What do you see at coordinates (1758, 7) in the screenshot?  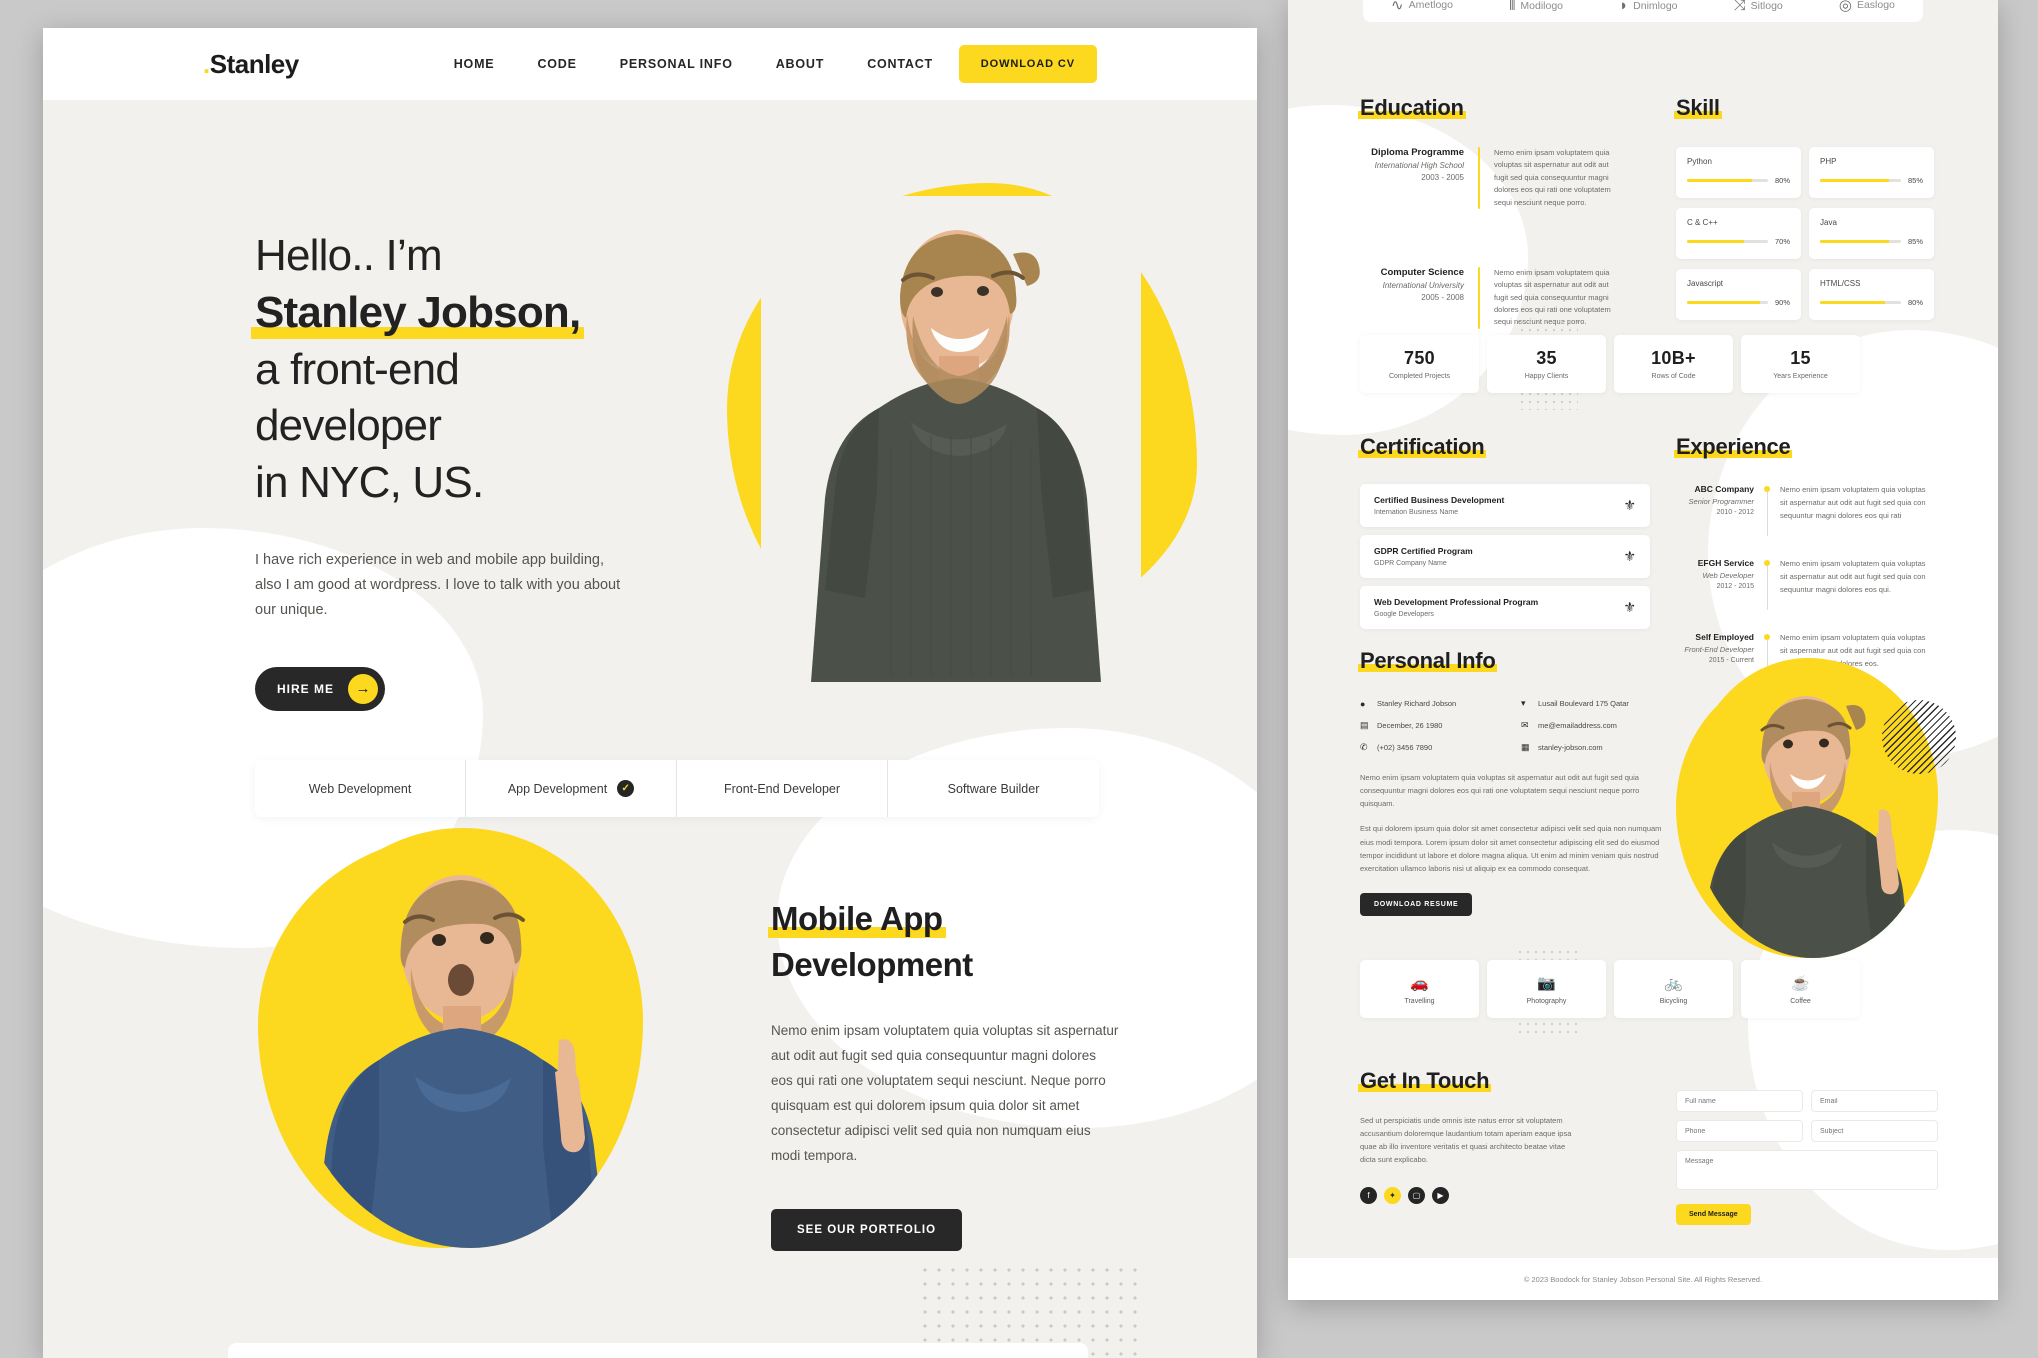 I see `brand-logo-item: ⤨ Sitlogo` at bounding box center [1758, 7].